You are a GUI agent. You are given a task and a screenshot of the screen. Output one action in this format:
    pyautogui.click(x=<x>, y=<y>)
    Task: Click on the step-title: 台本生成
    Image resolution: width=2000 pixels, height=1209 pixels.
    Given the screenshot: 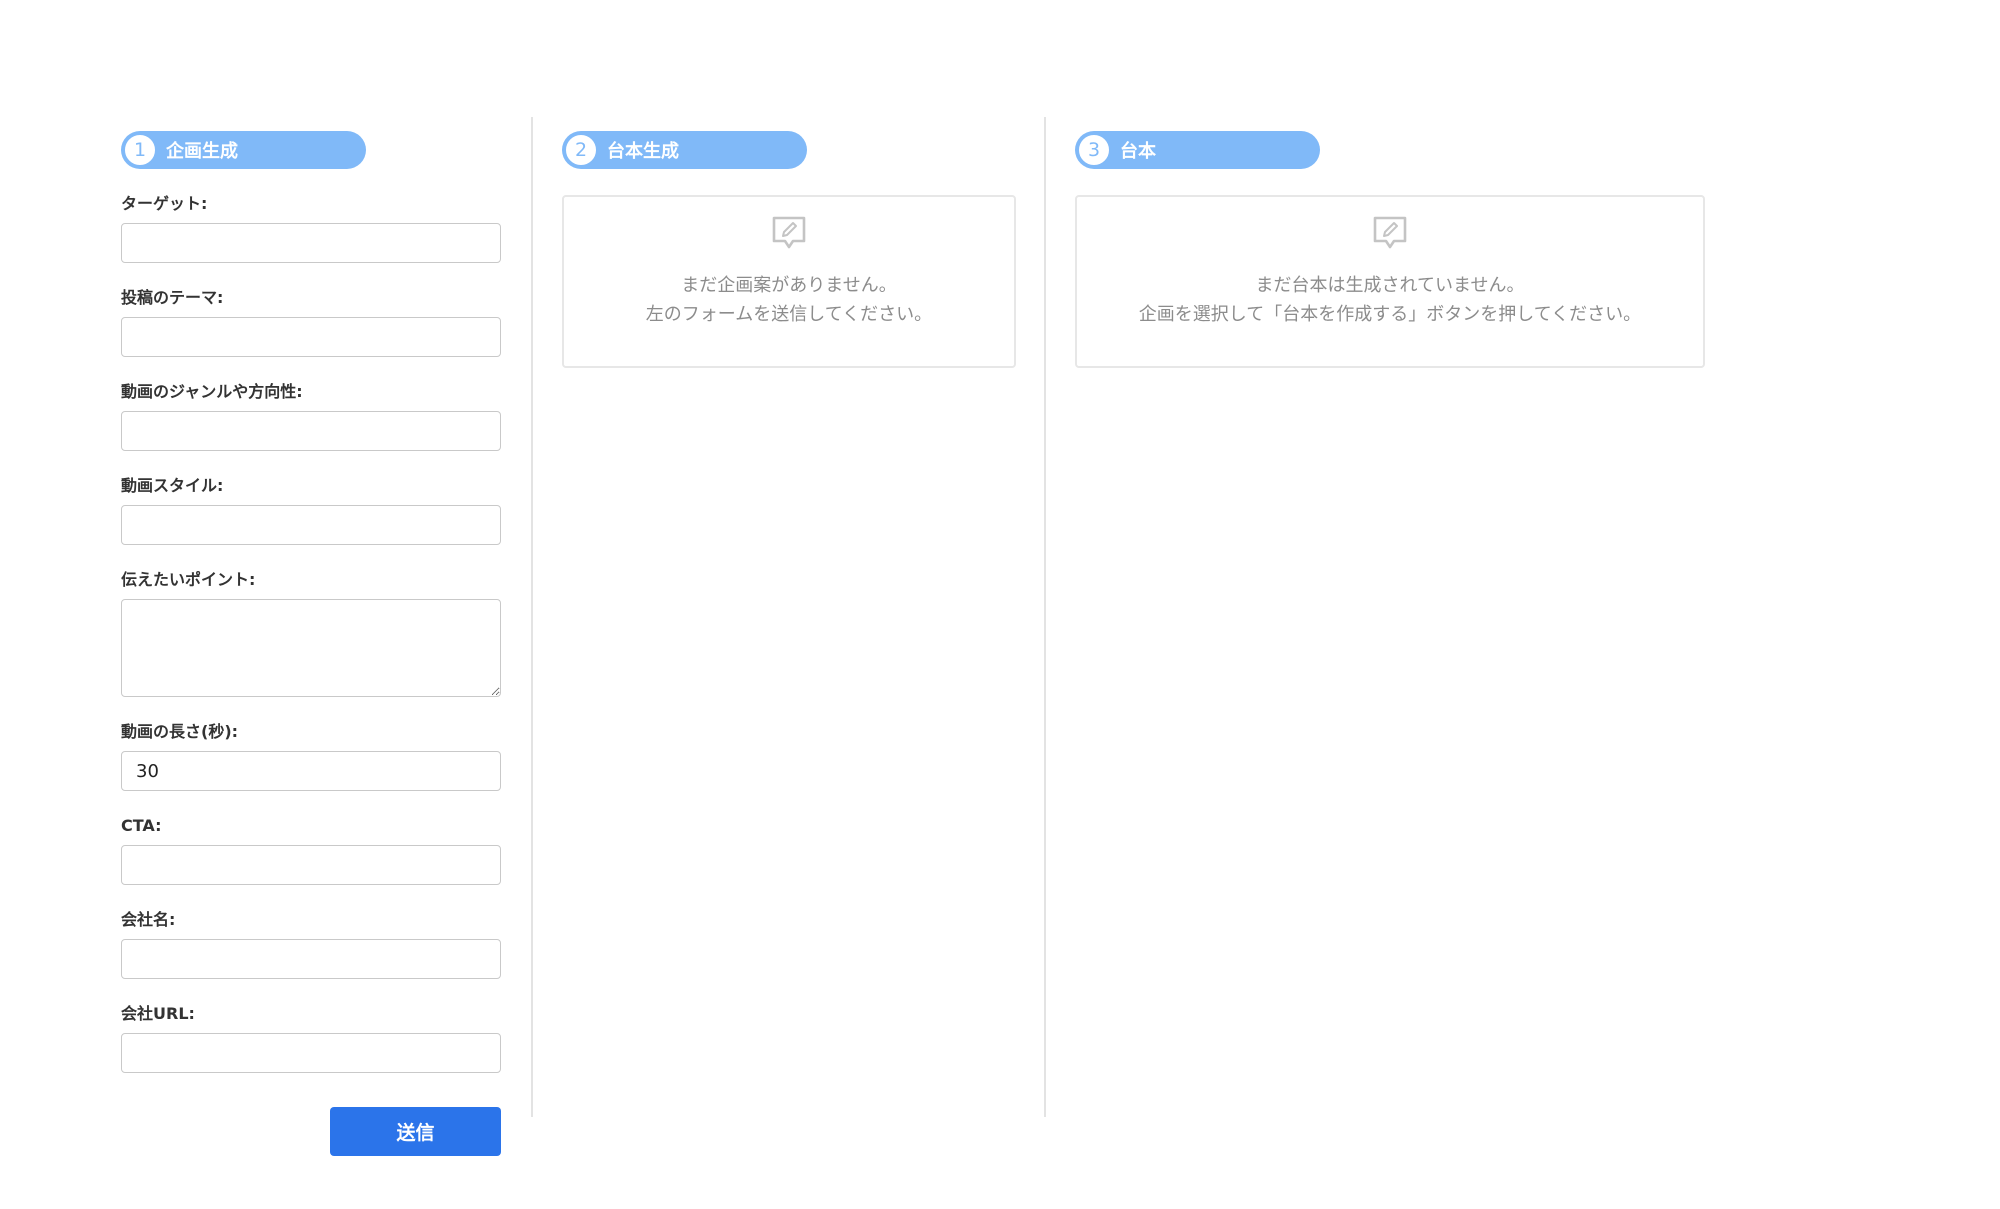 What is the action you would take?
    pyautogui.click(x=643, y=151)
    